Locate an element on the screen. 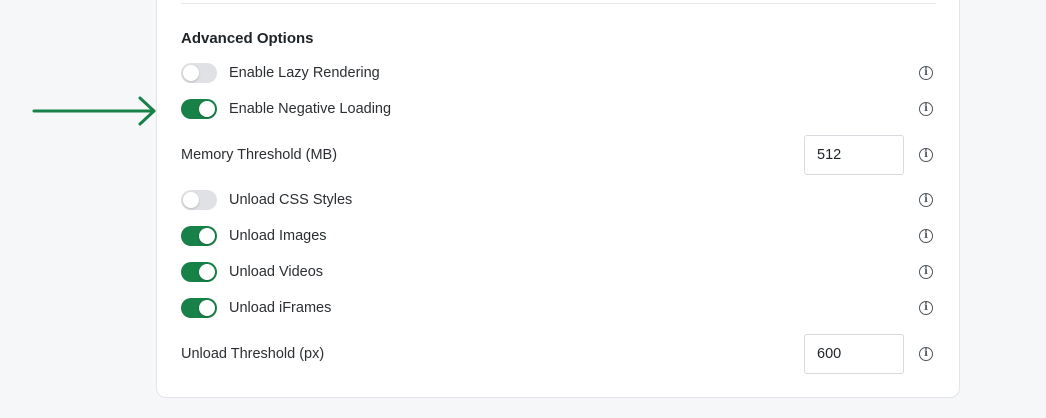  option-row-unload-threshold: Unload Threshold (px) i is located at coordinates (558, 354).